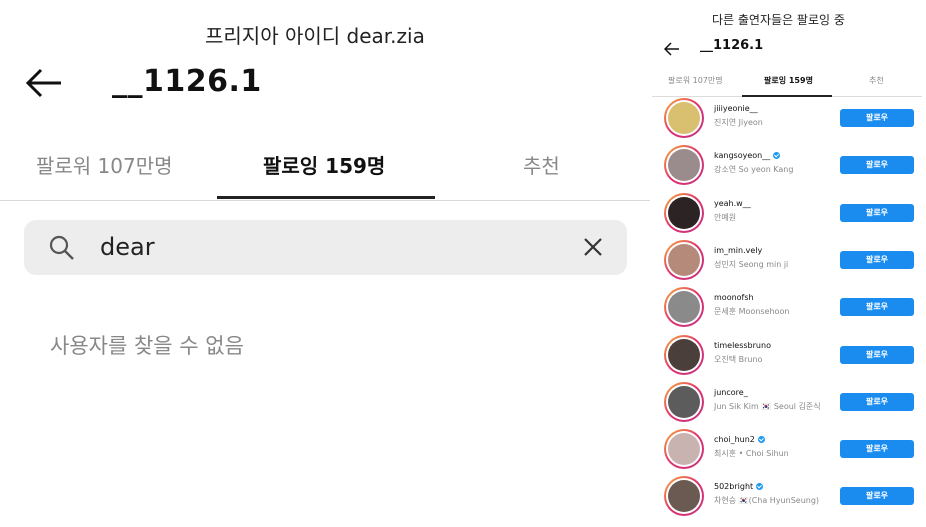 Image resolution: width=926 pixels, height=527 pixels. What do you see at coordinates (739, 486) in the screenshot?
I see `username: 502bright` at bounding box center [739, 486].